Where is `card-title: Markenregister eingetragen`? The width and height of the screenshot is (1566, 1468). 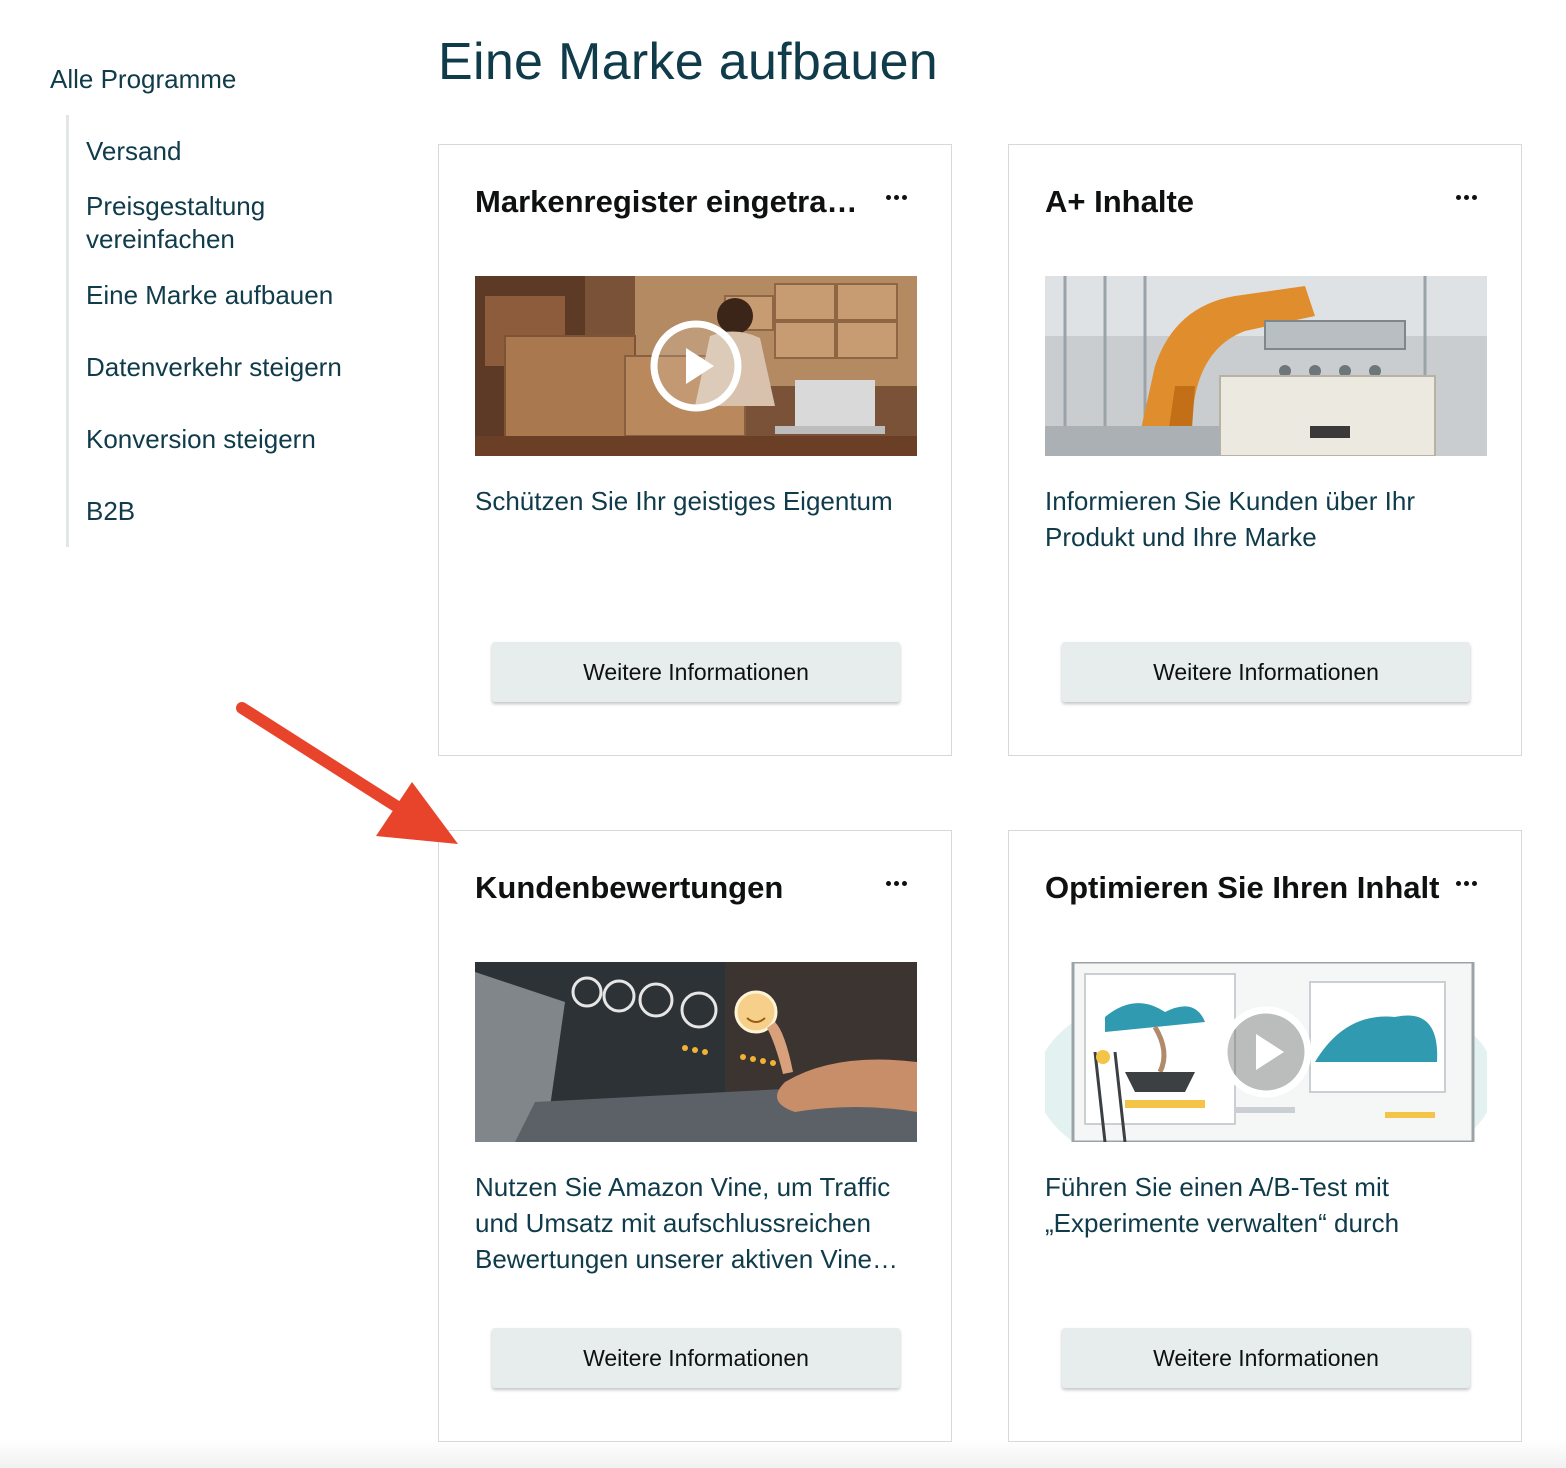 card-title: Markenregister eingetragen is located at coordinates (675, 201).